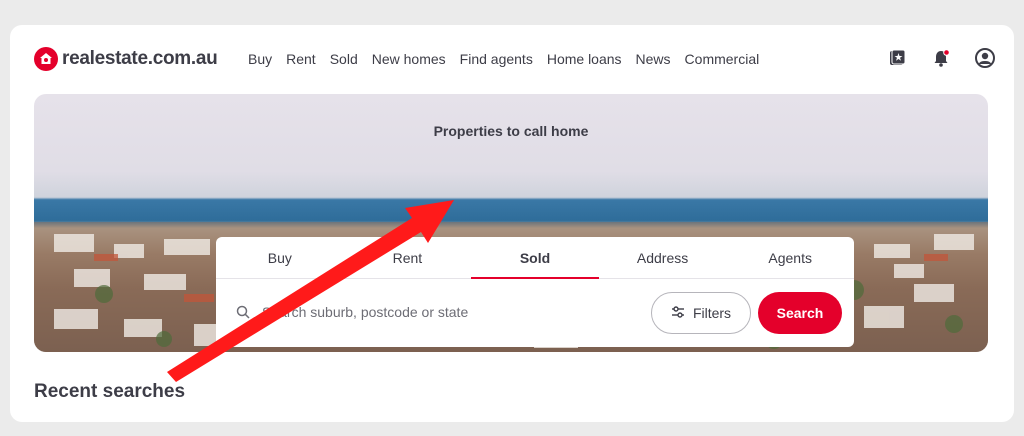 The height and width of the screenshot is (436, 1024). I want to click on sliders-icon, so click(678, 313).